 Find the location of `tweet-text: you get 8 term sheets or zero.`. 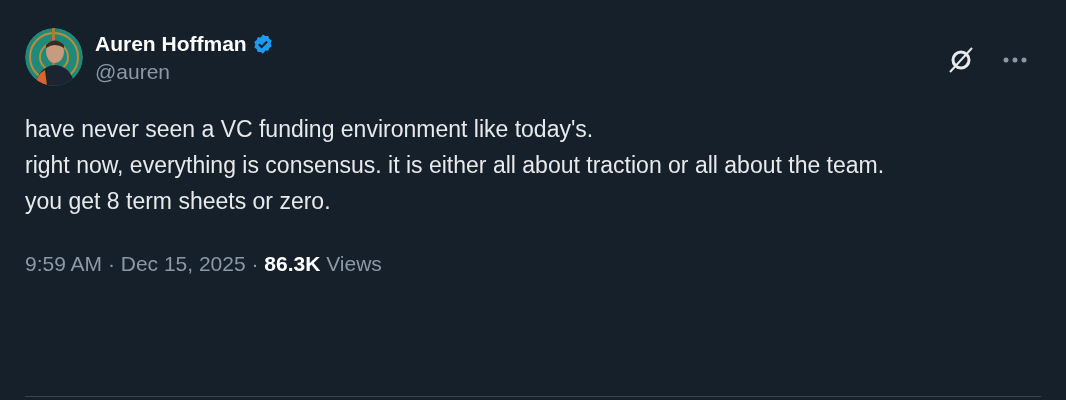

tweet-text: you get 8 term sheets or zero. is located at coordinates (178, 201).